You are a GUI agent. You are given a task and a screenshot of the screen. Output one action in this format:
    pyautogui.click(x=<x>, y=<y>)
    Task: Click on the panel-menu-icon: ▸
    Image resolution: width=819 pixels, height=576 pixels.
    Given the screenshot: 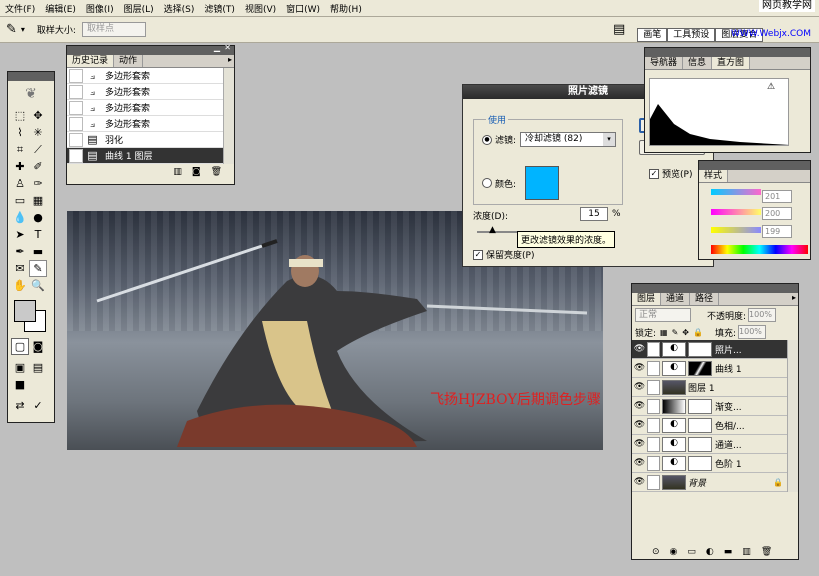 What is the action you would take?
    pyautogui.click(x=795, y=299)
    